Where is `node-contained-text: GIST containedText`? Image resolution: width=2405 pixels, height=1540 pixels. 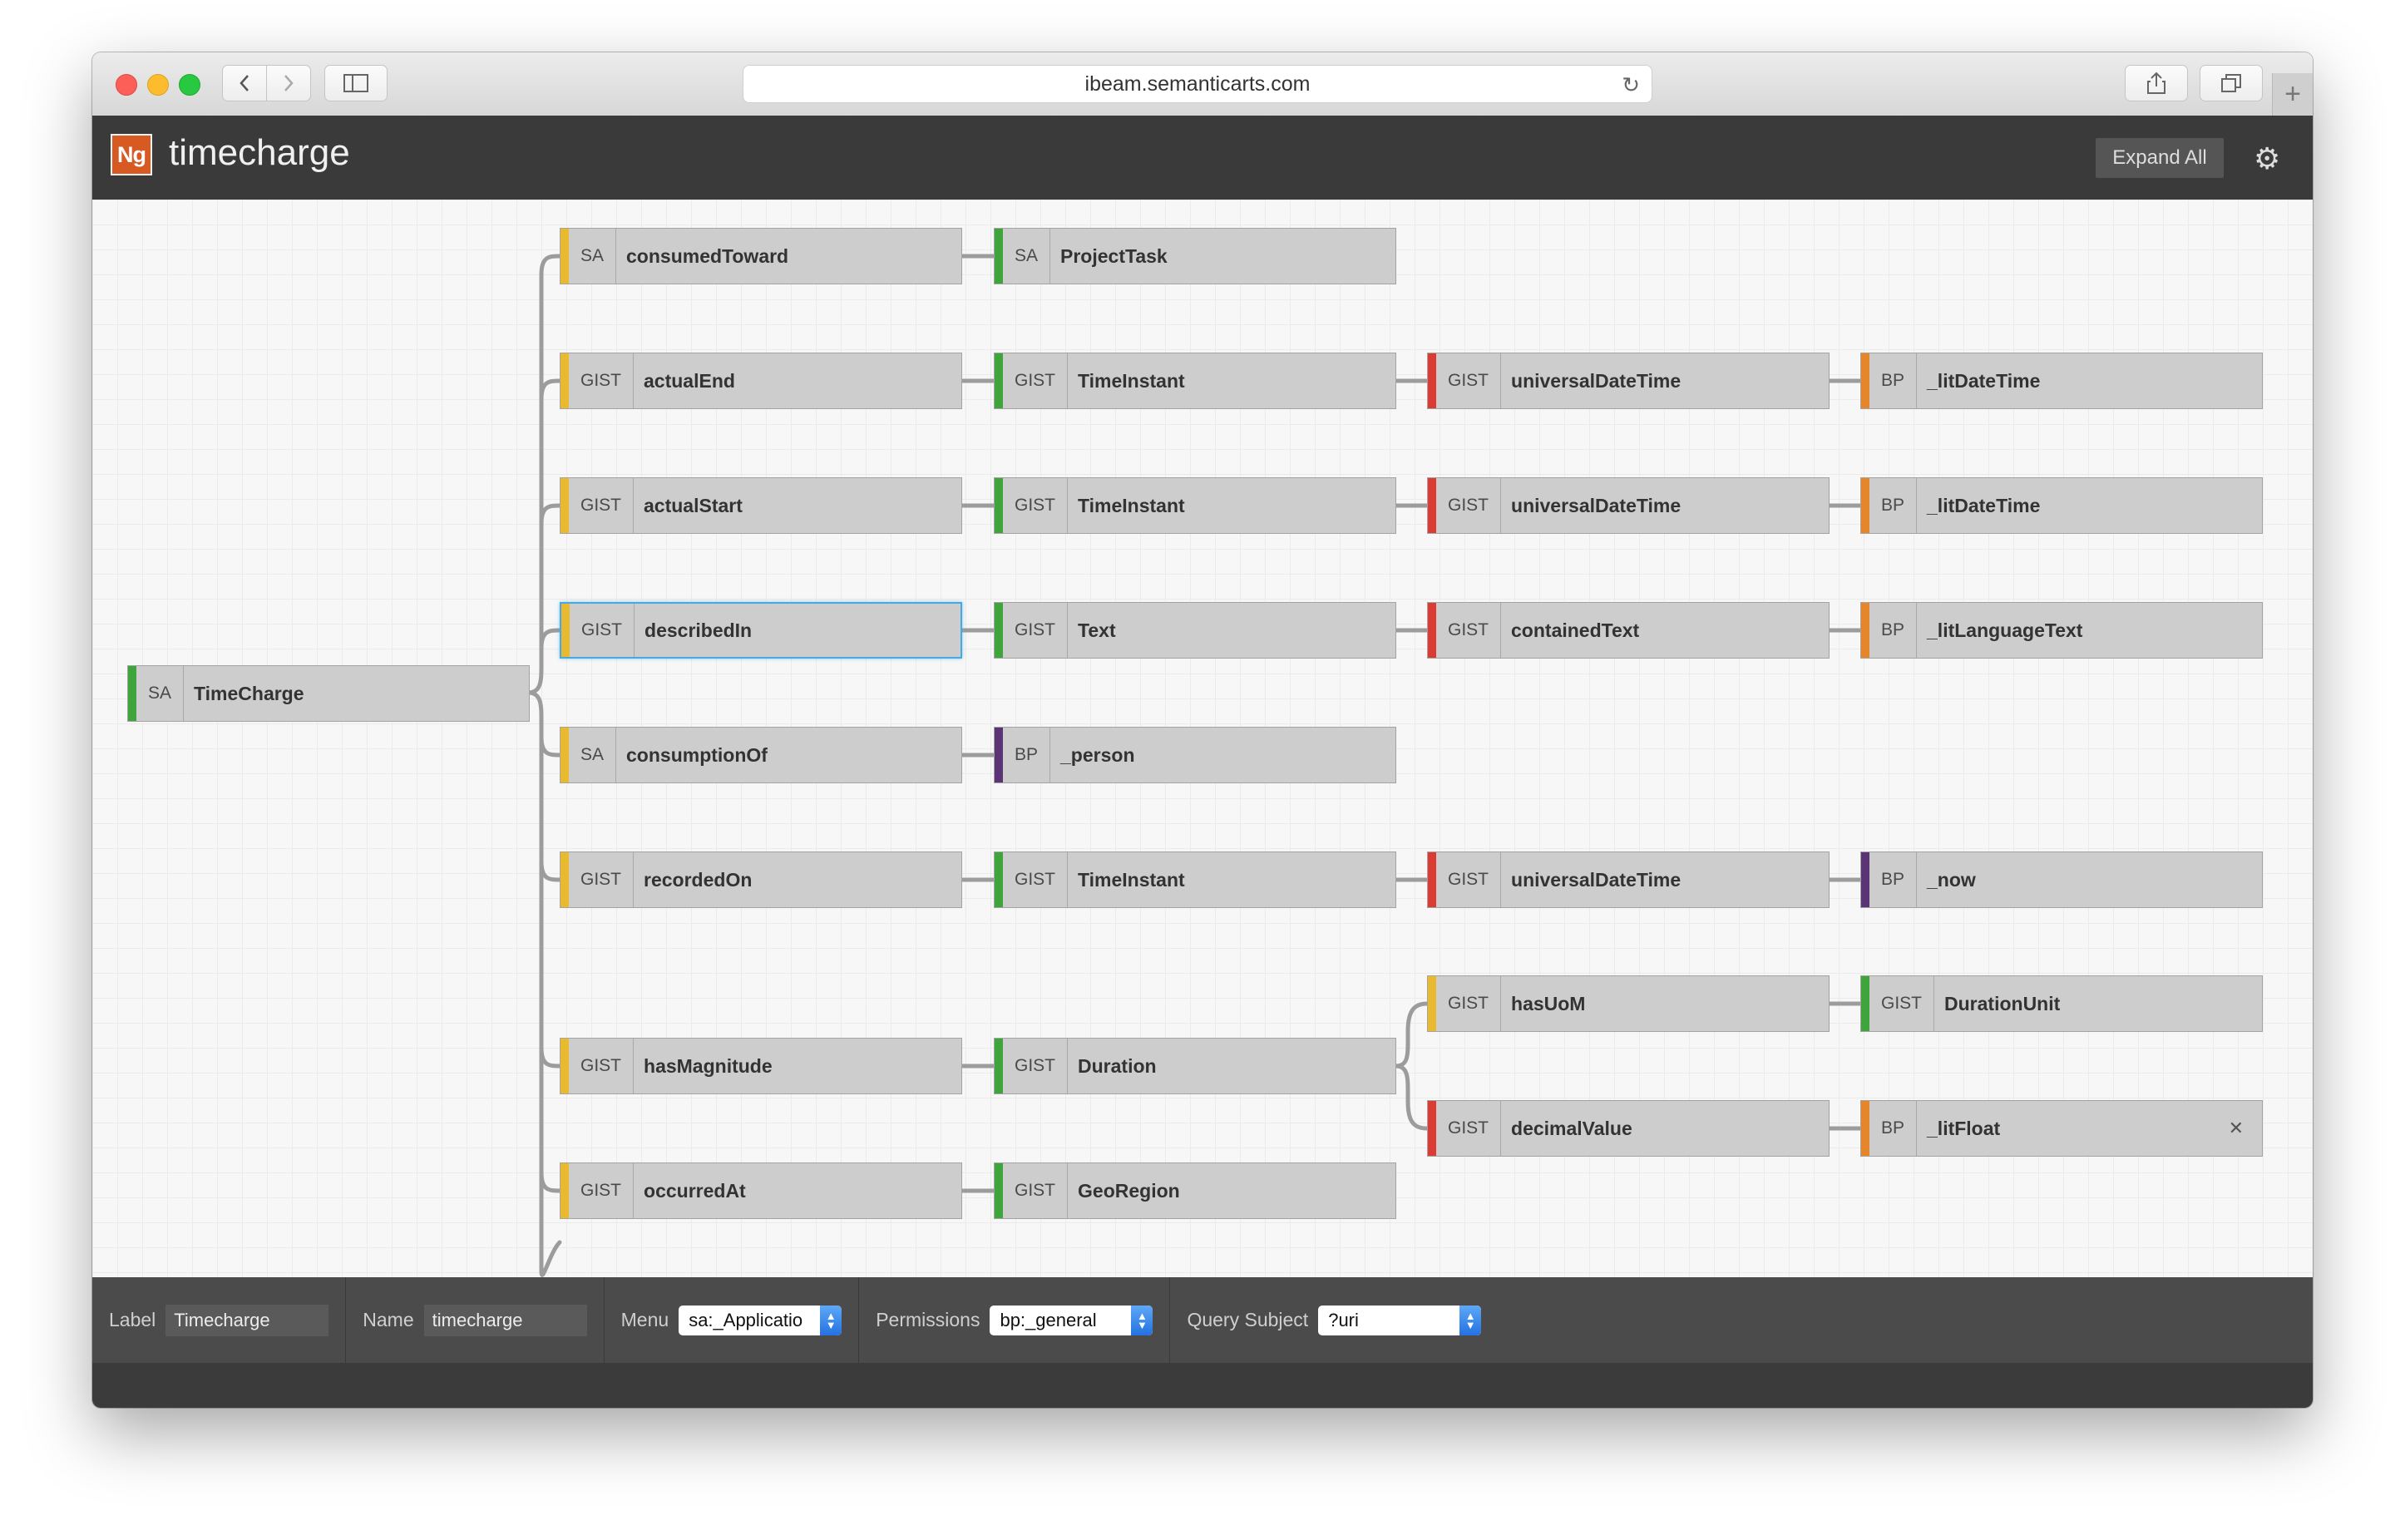
node-contained-text: GIST containedText is located at coordinates (1629, 631).